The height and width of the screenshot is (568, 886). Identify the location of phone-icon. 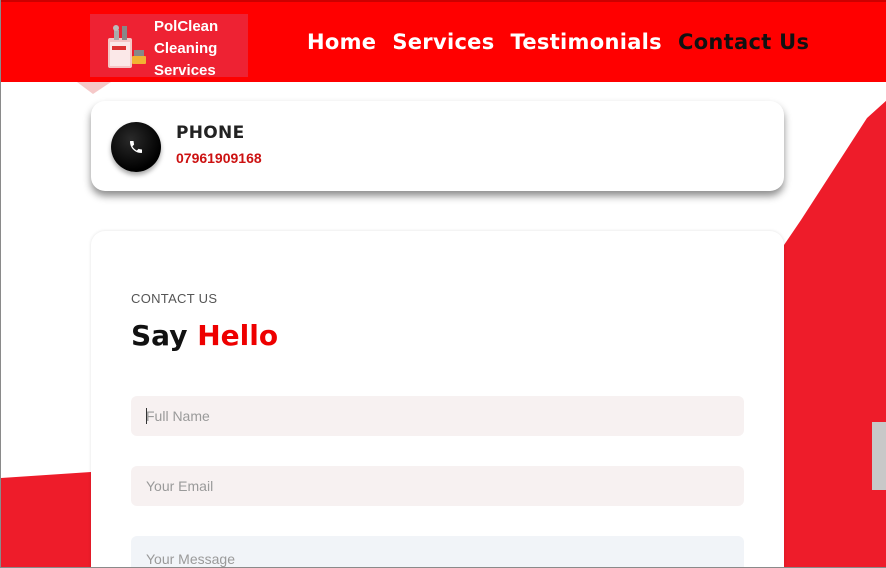
(136, 147).